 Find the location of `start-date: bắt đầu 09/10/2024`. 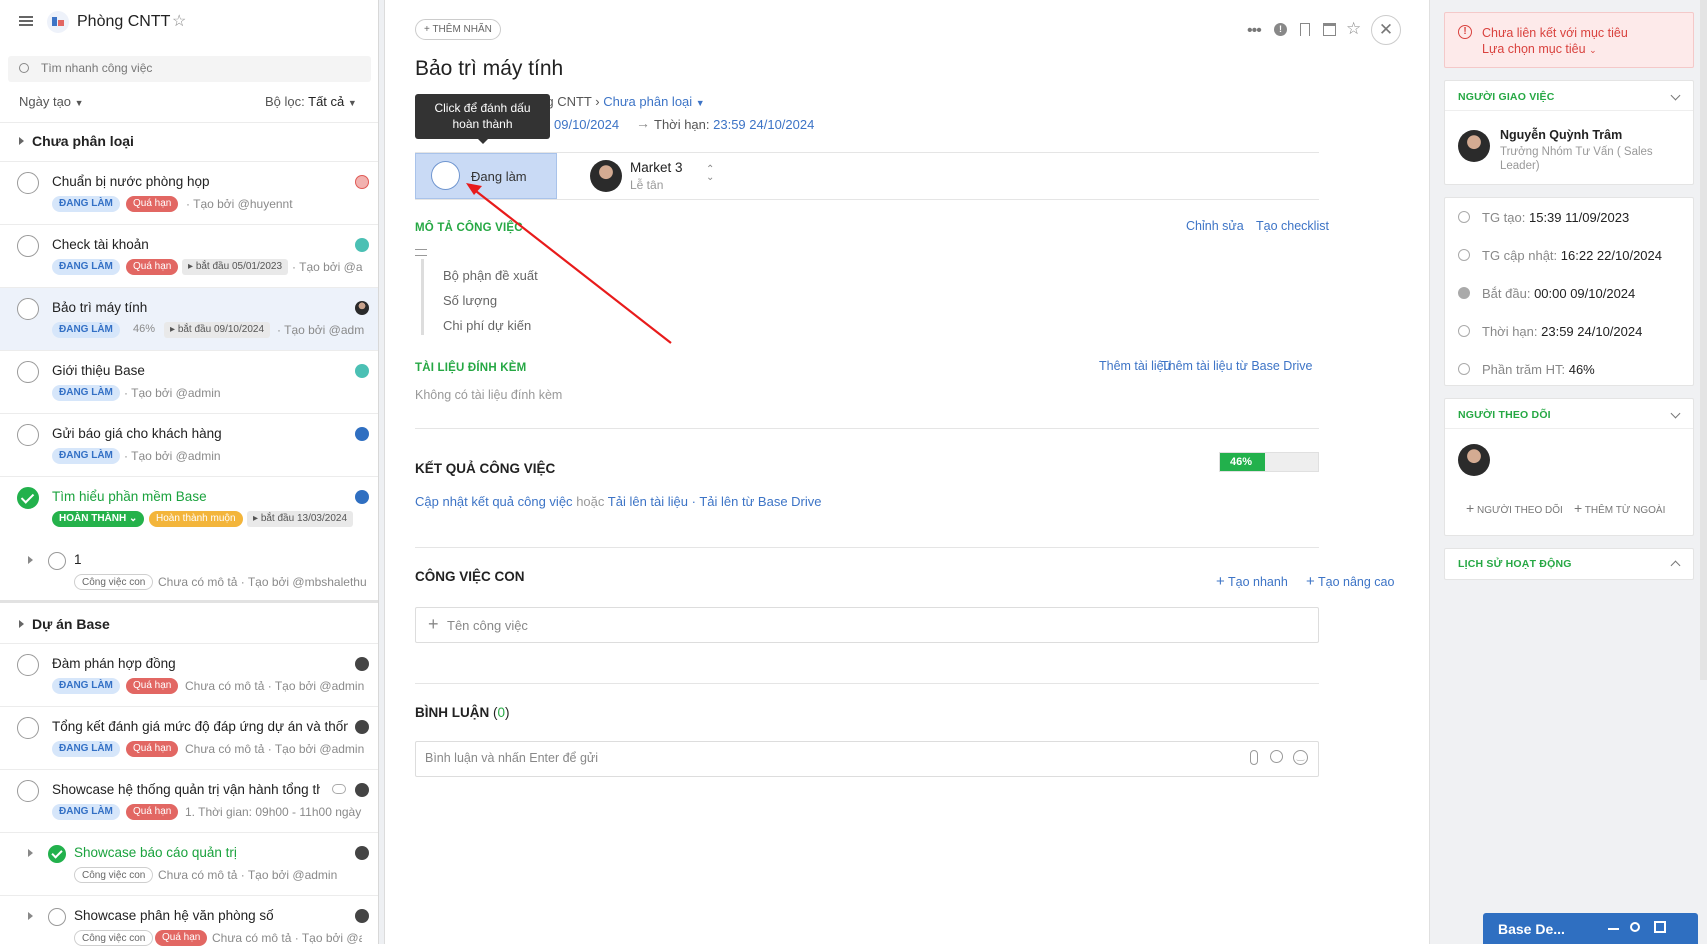

start-date: bắt đầu 09/10/2024 is located at coordinates (221, 329).